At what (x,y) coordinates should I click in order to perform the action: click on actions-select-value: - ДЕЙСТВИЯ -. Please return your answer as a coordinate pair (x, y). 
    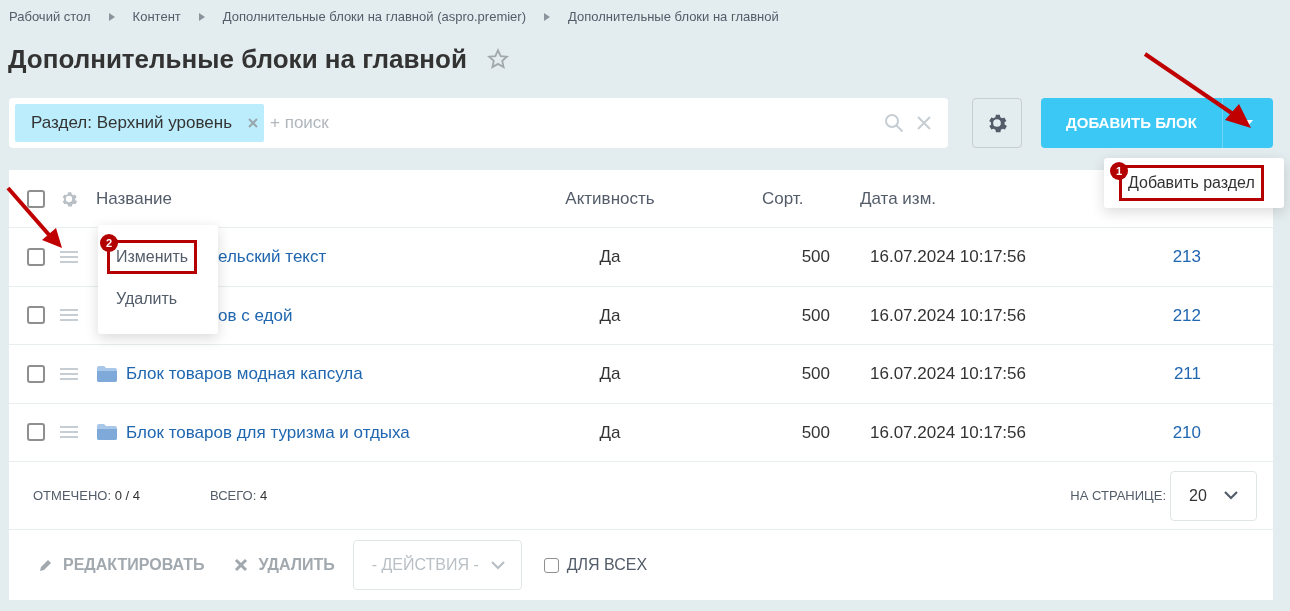
    Looking at the image, I should click on (425, 564).